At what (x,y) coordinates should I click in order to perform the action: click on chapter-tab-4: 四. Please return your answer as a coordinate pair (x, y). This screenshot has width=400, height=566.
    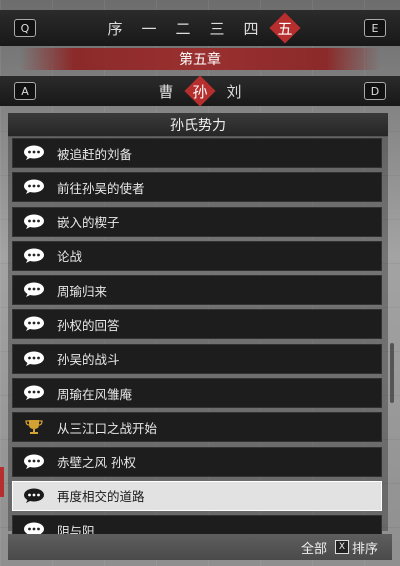
    Looking at the image, I should click on (251, 28).